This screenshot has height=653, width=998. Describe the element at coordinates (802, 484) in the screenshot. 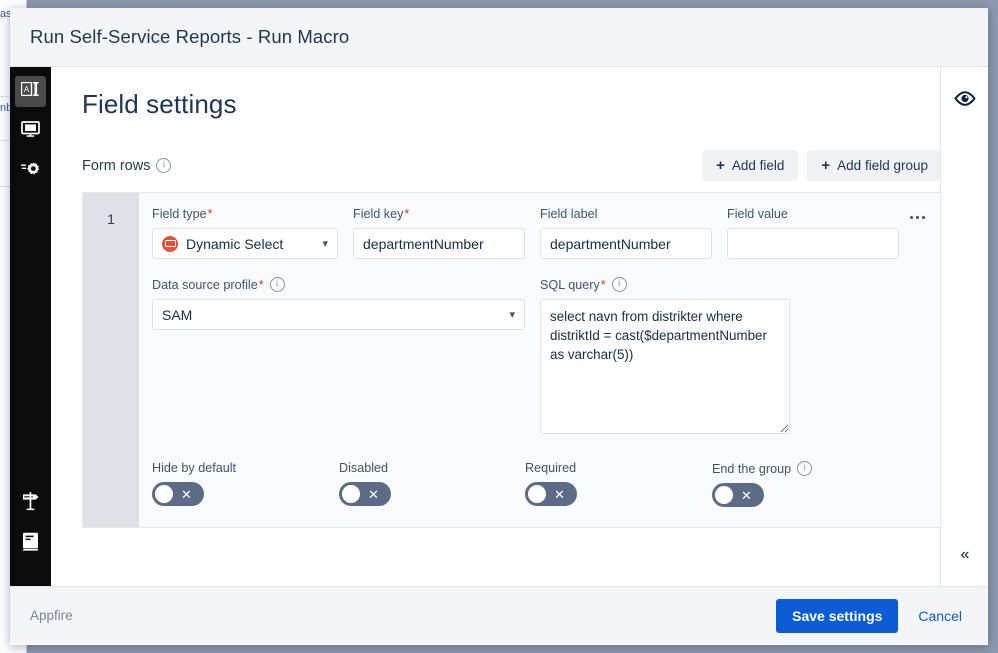

I see `toggle-group-end-the-group: End the group i ✕` at that location.